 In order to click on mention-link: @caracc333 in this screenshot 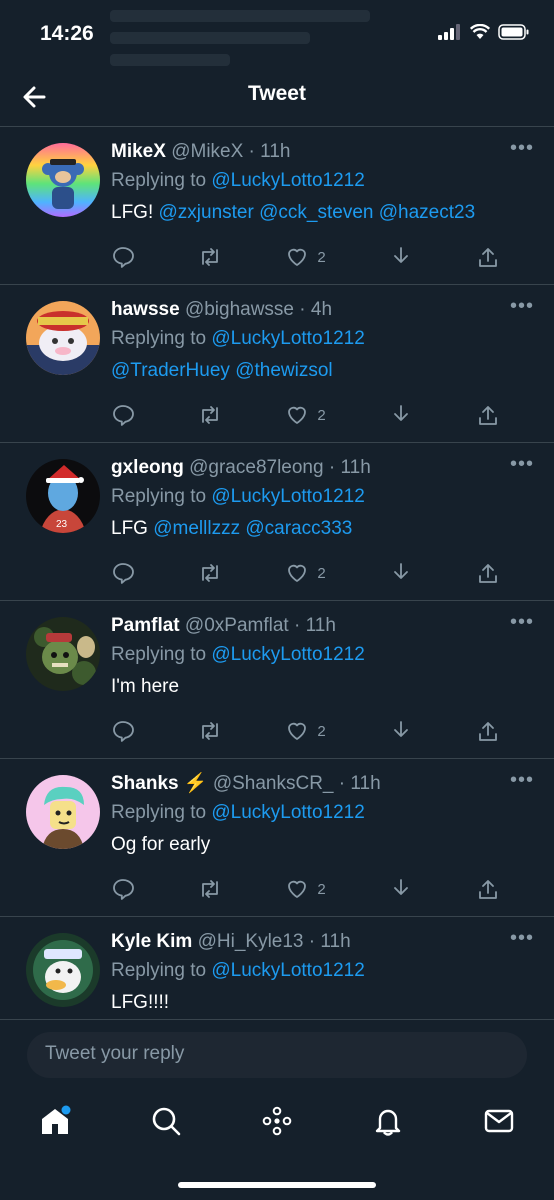, I will do `click(298, 528)`.